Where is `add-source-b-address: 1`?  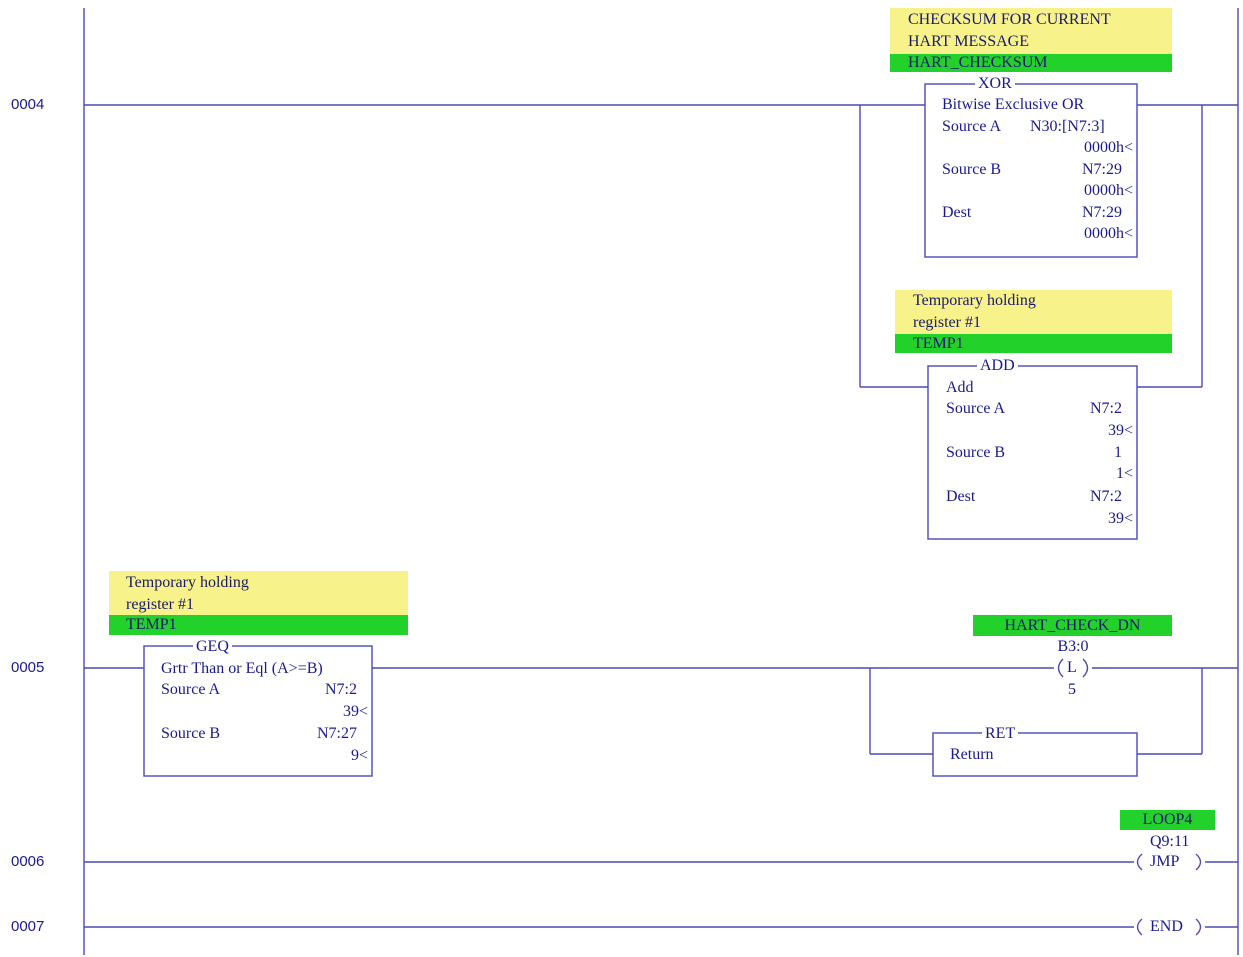
add-source-b-address: 1 is located at coordinates (1118, 453).